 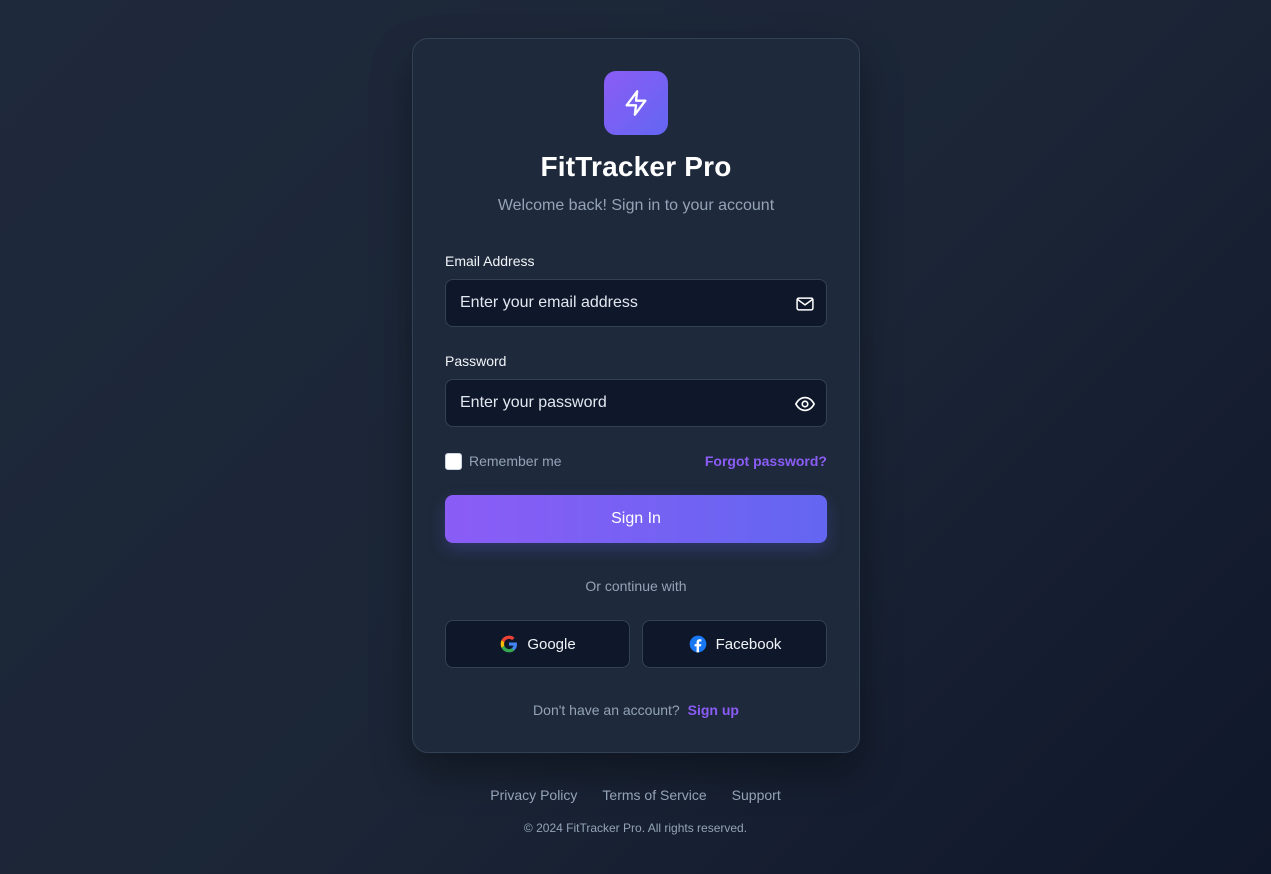 I want to click on social-divider-text: Or continue with, so click(x=636, y=586).